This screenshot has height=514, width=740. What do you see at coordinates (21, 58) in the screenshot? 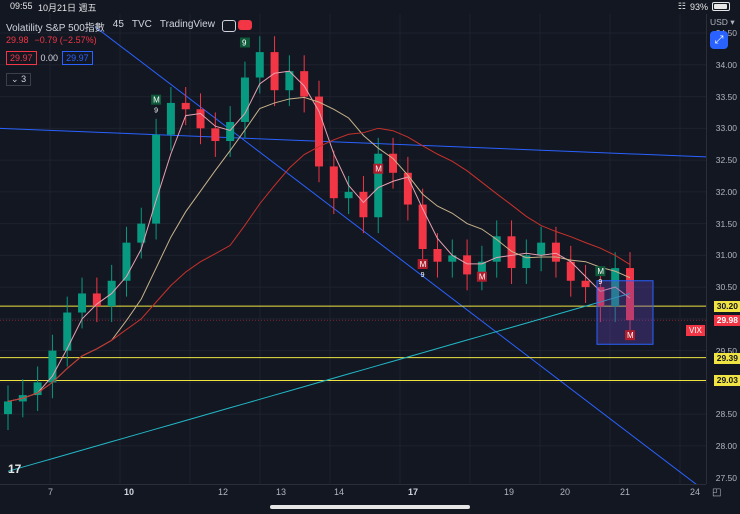
I see `indicator-value-a: 29.97` at bounding box center [21, 58].